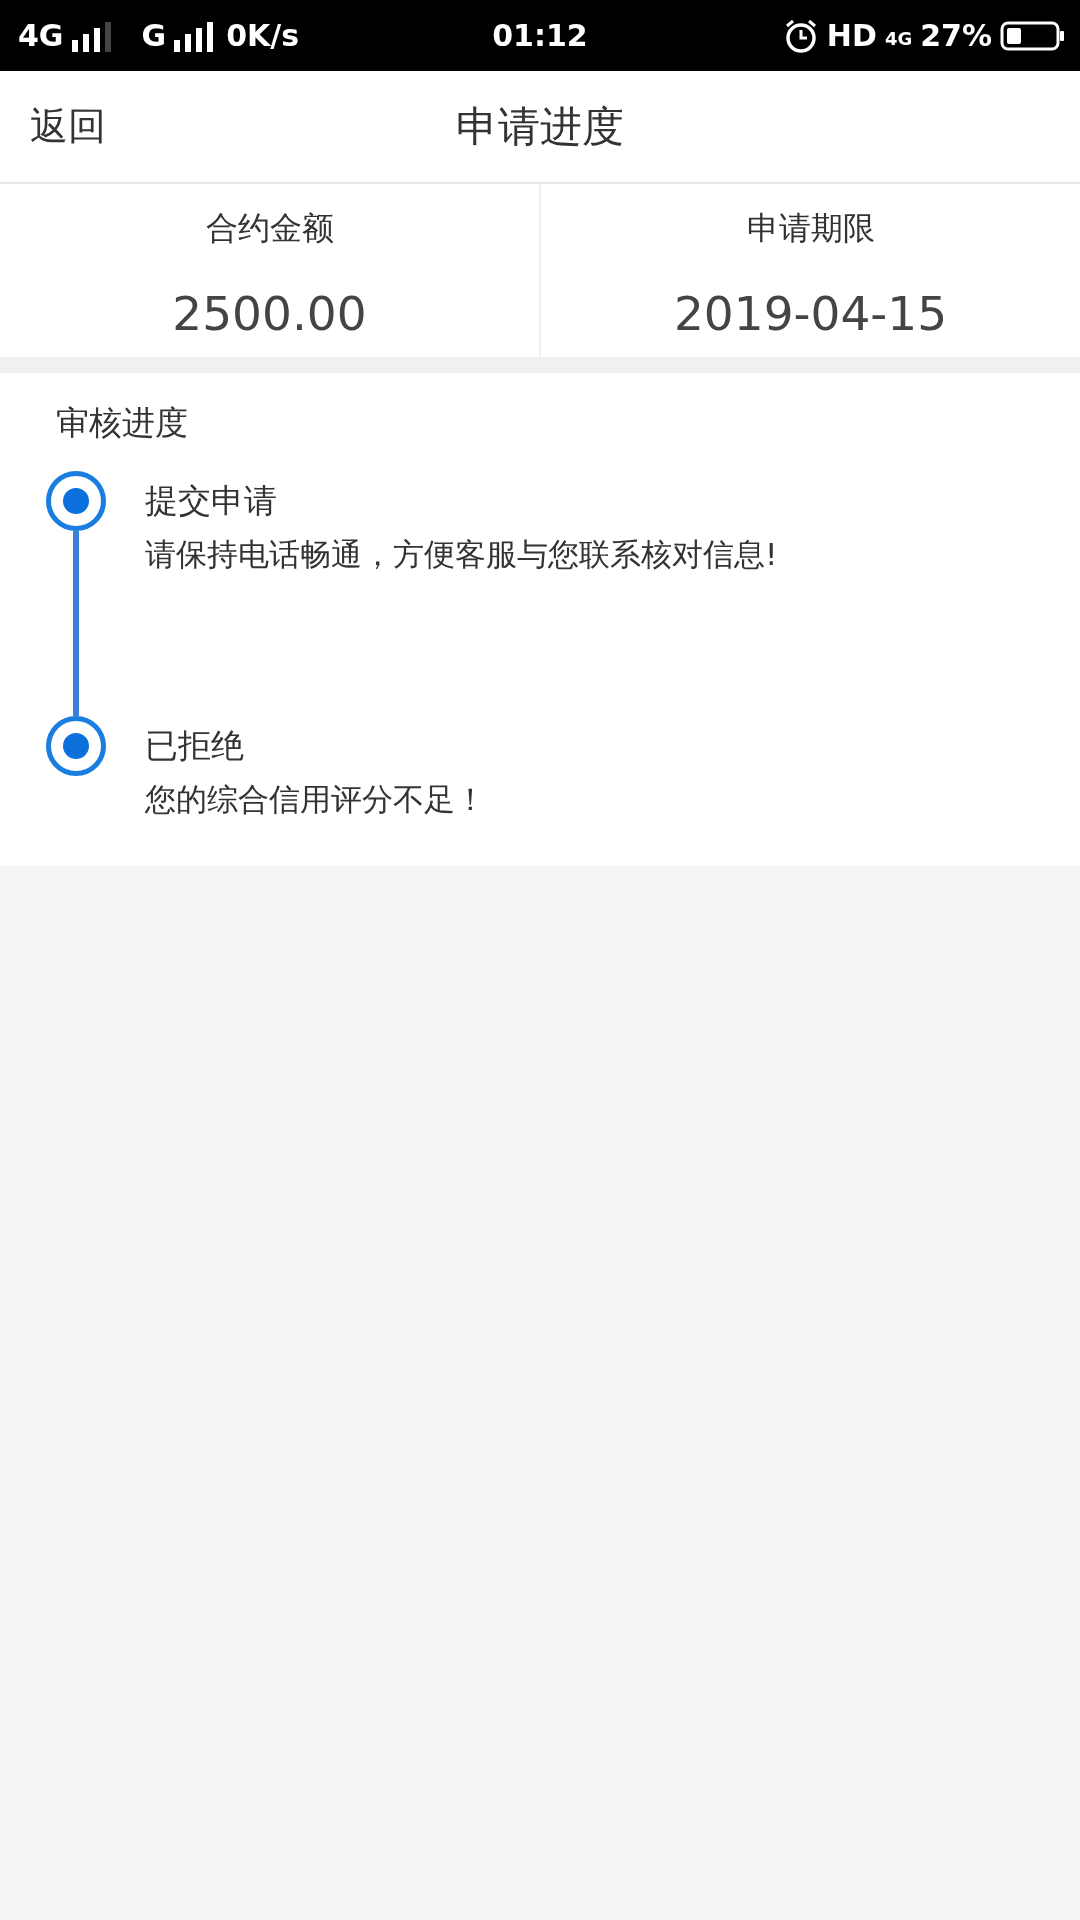  What do you see at coordinates (269, 314) in the screenshot?
I see `summary-value: 2500.00` at bounding box center [269, 314].